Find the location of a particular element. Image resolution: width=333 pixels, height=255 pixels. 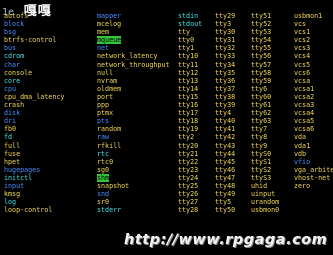

listing-entry: autofs is located at coordinates (16, 16).